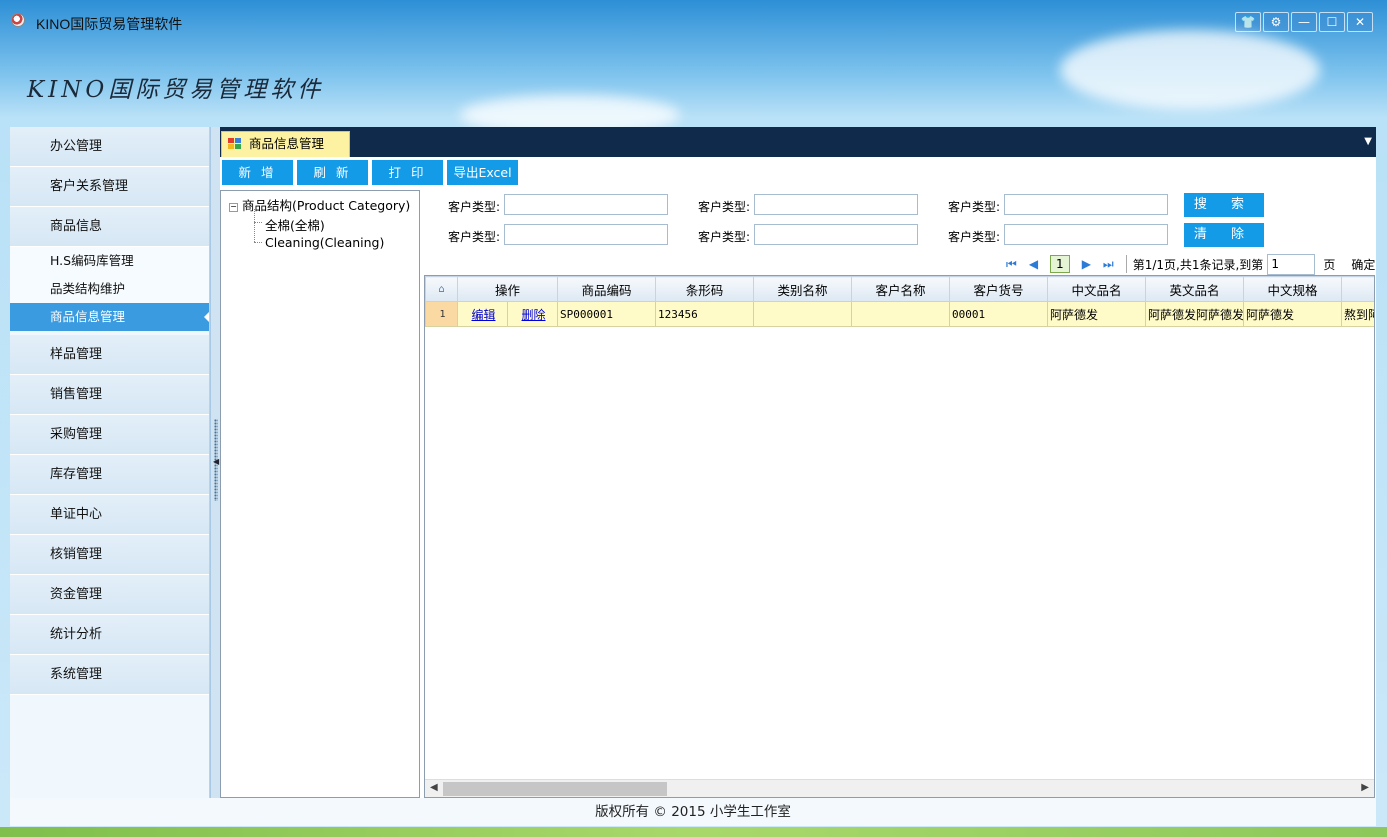  What do you see at coordinates (1190, 70) in the screenshot?
I see `cloud-decoration` at bounding box center [1190, 70].